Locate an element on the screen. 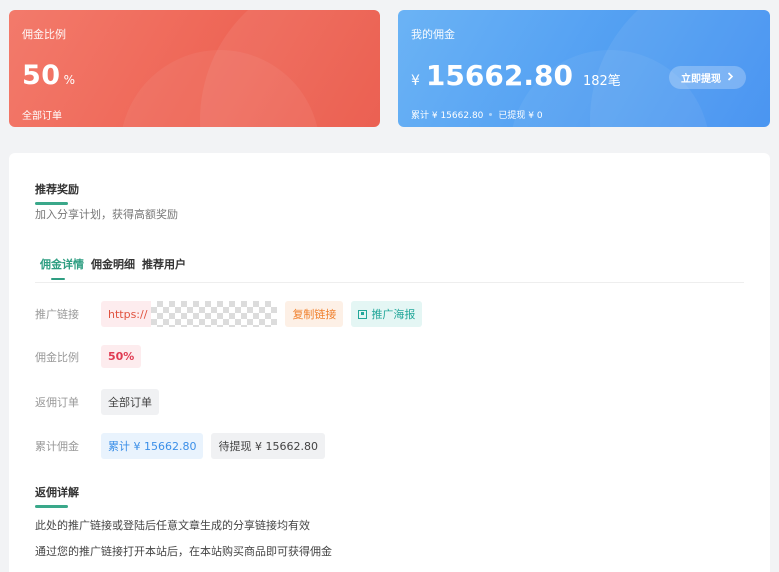  promo-link-label: 推广链接 is located at coordinates (57, 314).